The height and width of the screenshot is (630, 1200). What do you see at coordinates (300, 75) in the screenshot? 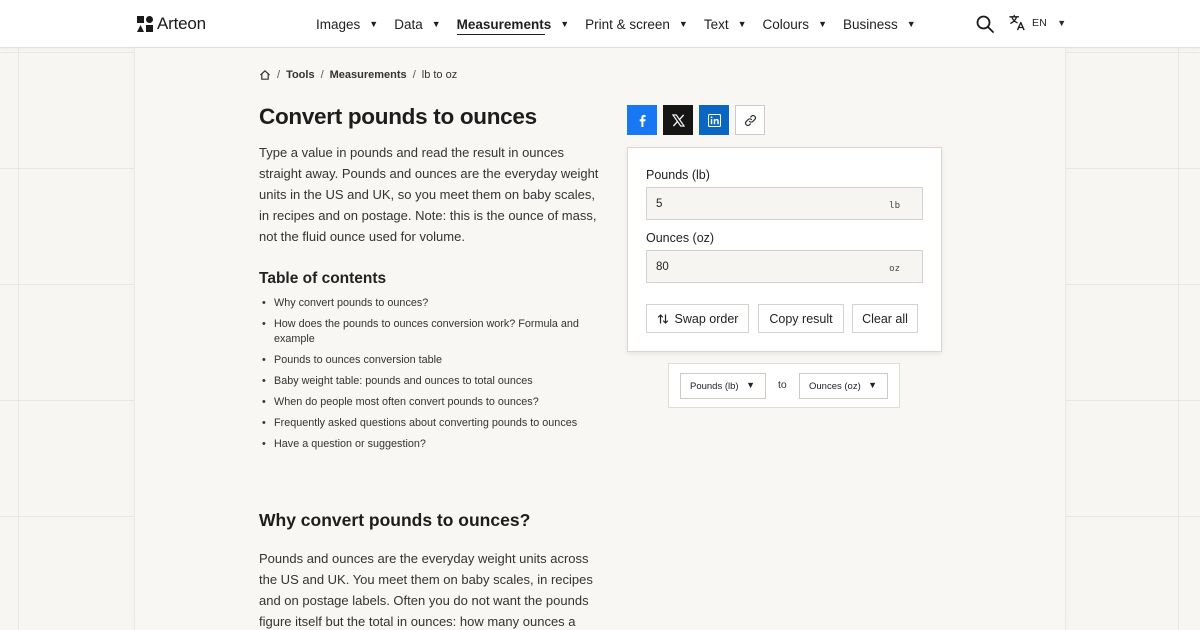
I see `breadcrumb-tools: Tools` at bounding box center [300, 75].